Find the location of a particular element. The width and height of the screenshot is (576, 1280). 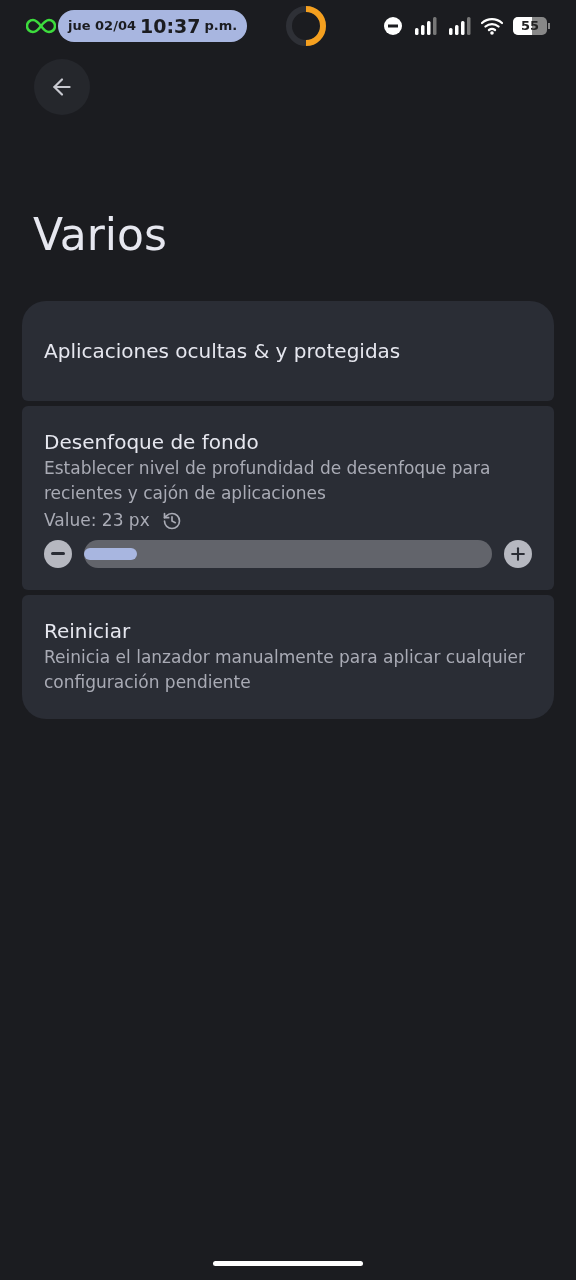

wifi-icon is located at coordinates (492, 26).